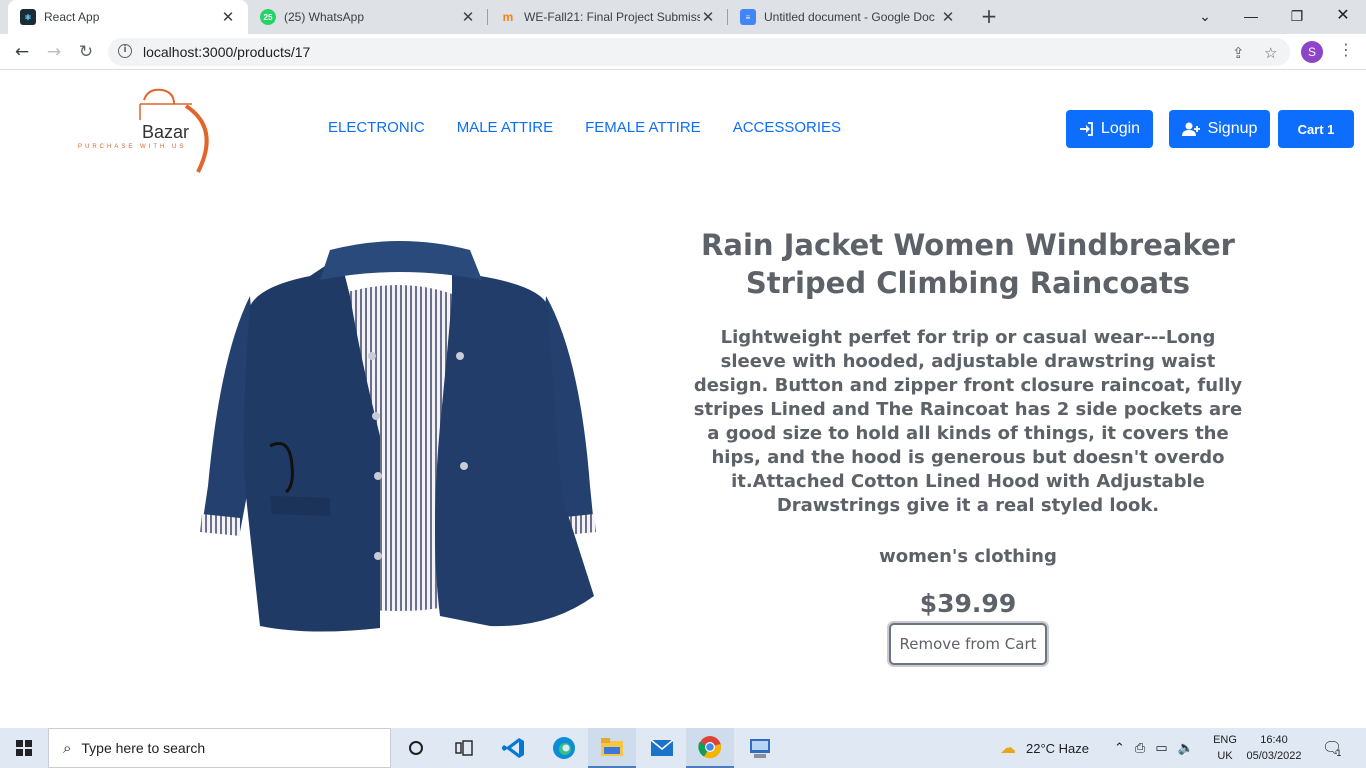 This screenshot has height=768, width=1366. Describe the element at coordinates (1190, 129) in the screenshot. I see `user-plus-icon` at that location.